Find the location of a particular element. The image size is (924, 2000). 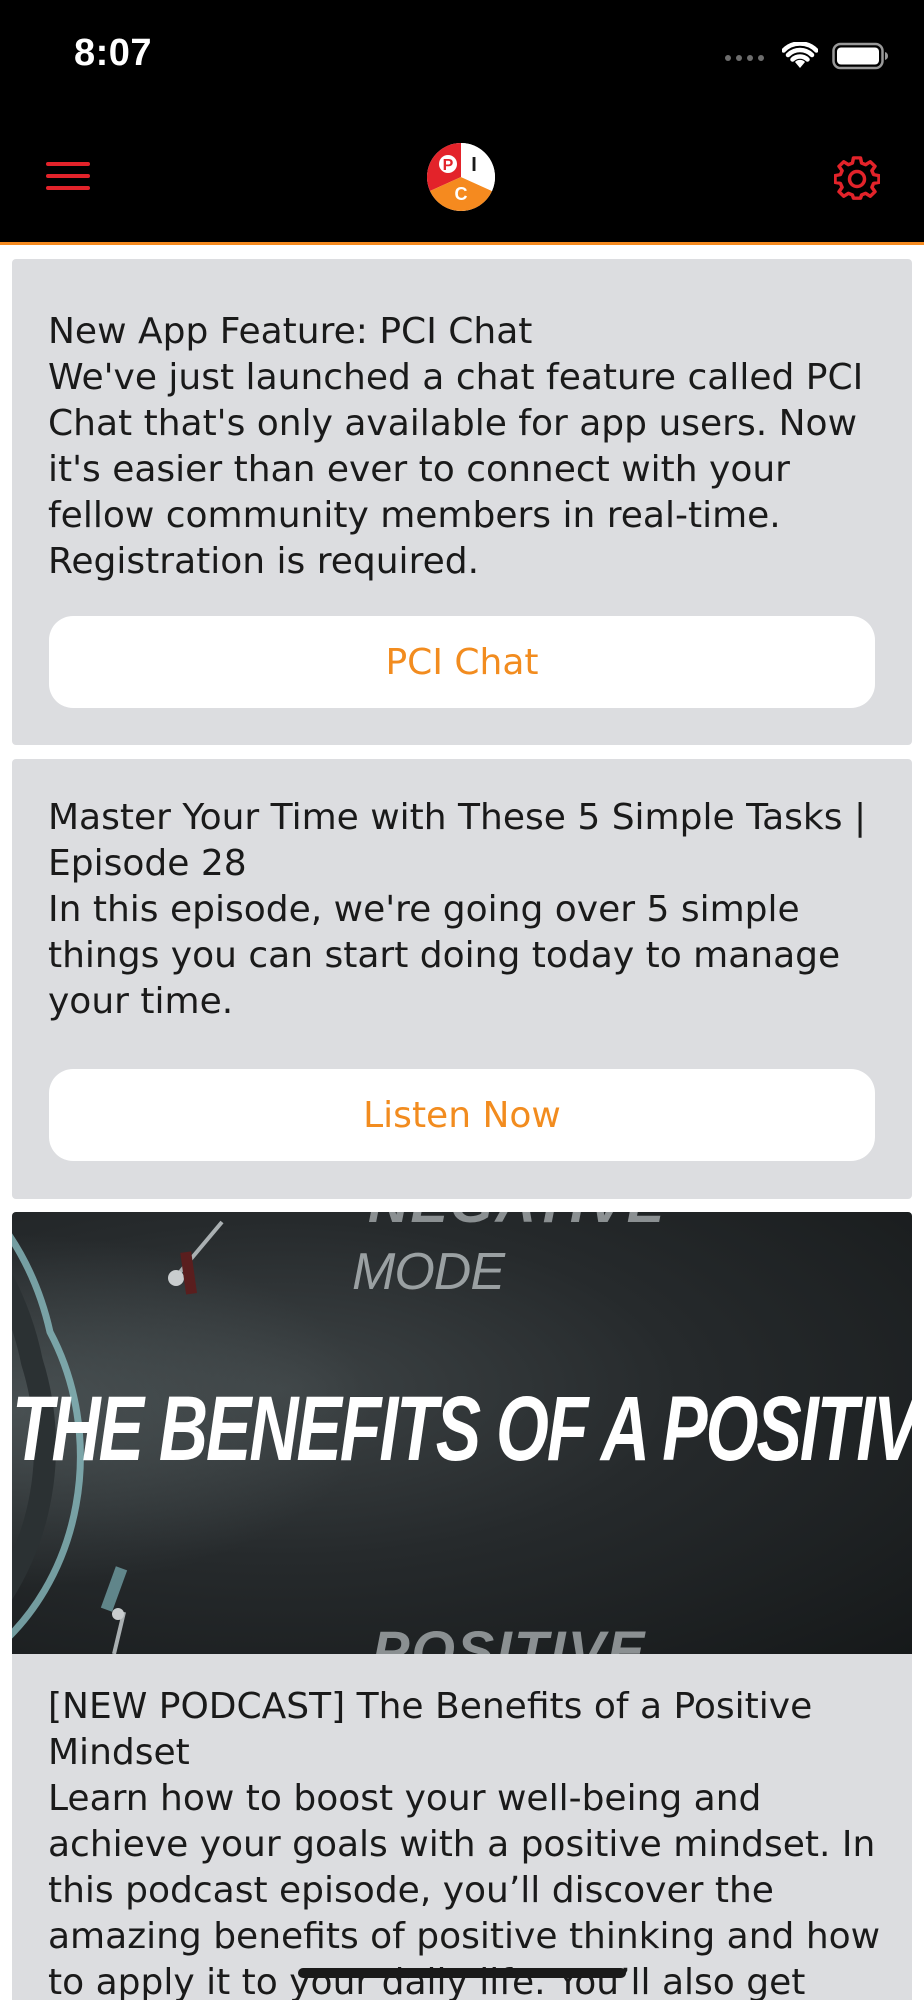

nav-bar: P I C is located at coordinates (462, 178).